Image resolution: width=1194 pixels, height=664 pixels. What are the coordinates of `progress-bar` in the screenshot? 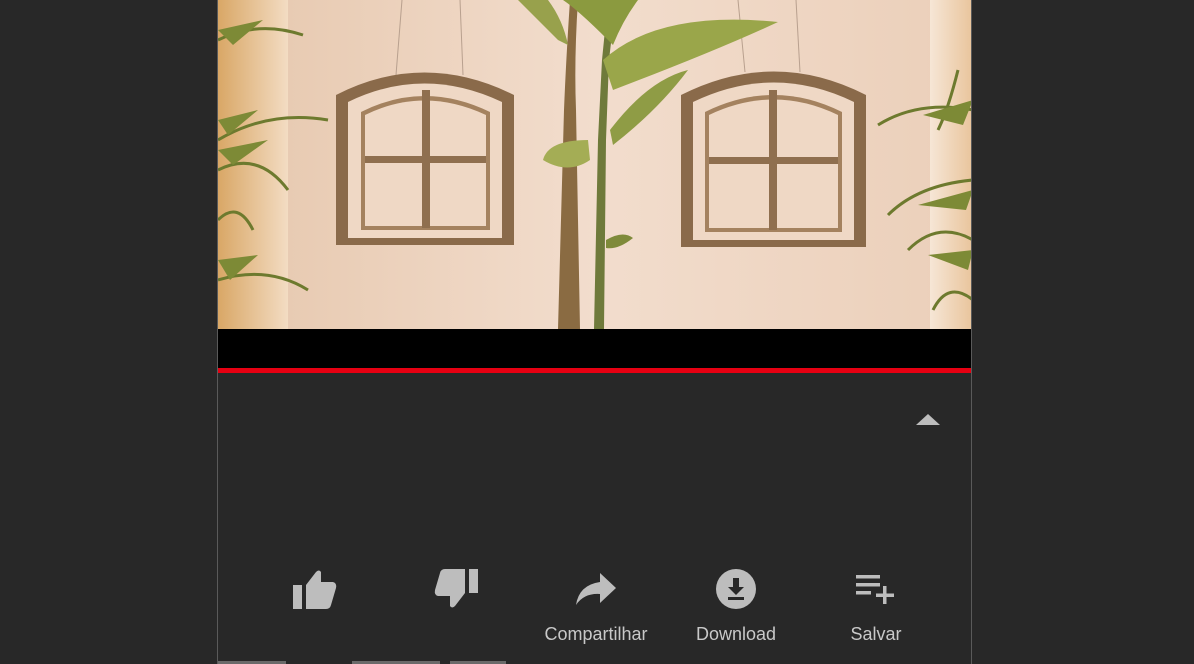 It's located at (594, 370).